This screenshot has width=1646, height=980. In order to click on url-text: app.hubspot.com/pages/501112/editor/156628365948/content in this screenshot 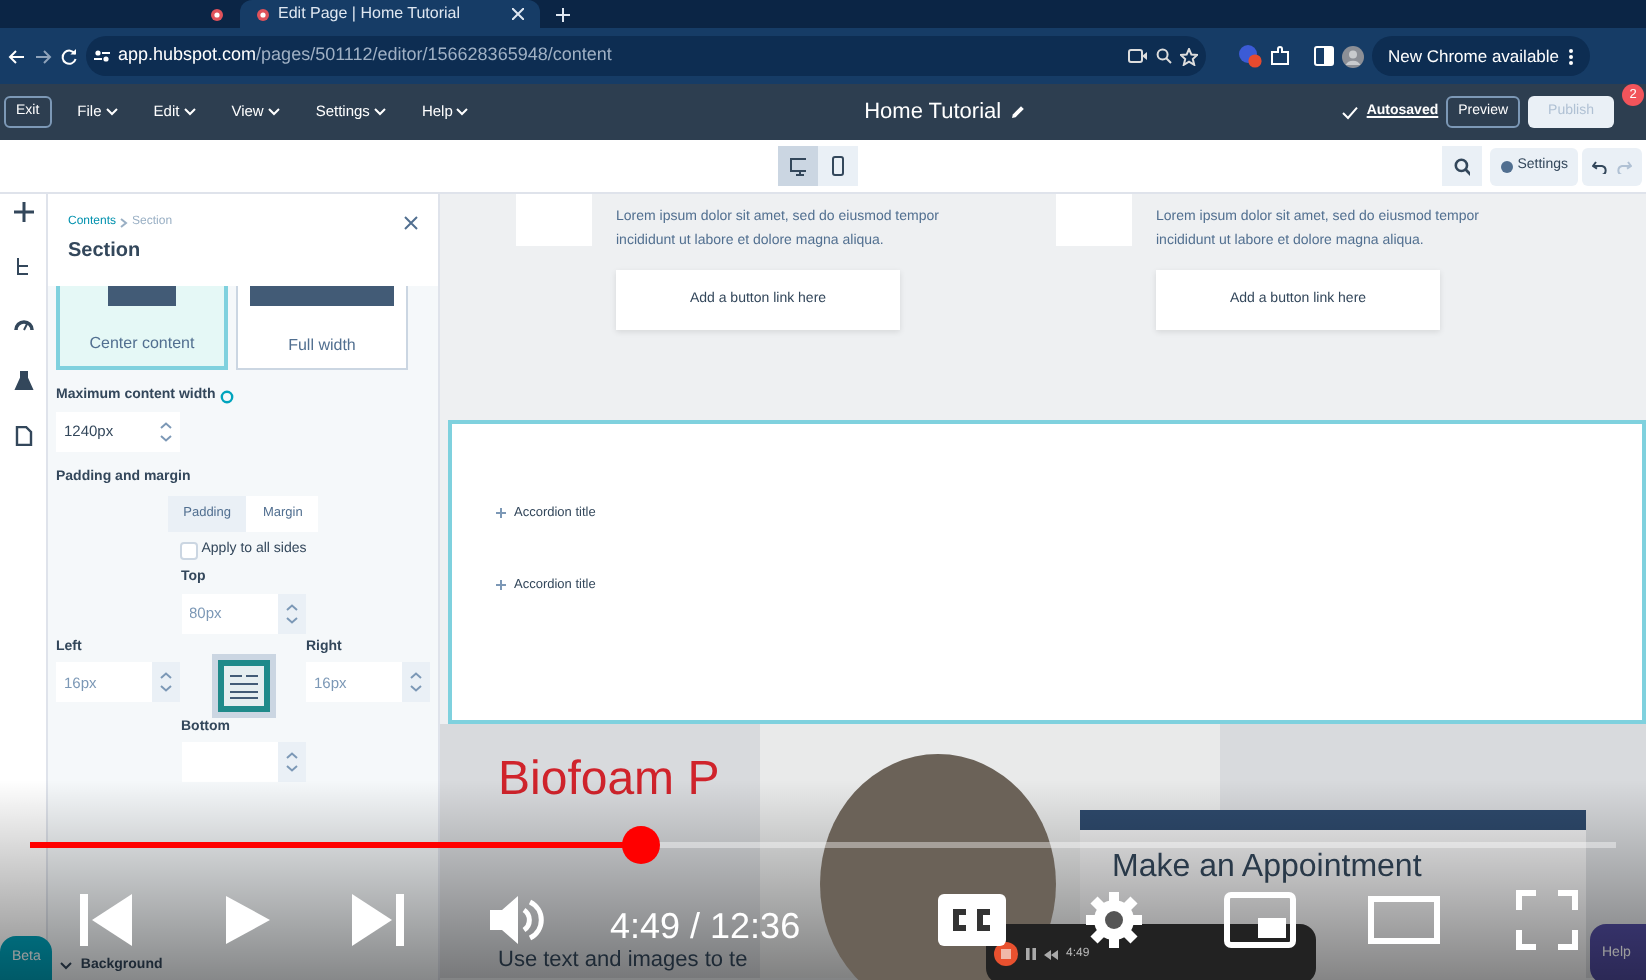, I will do `click(366, 55)`.